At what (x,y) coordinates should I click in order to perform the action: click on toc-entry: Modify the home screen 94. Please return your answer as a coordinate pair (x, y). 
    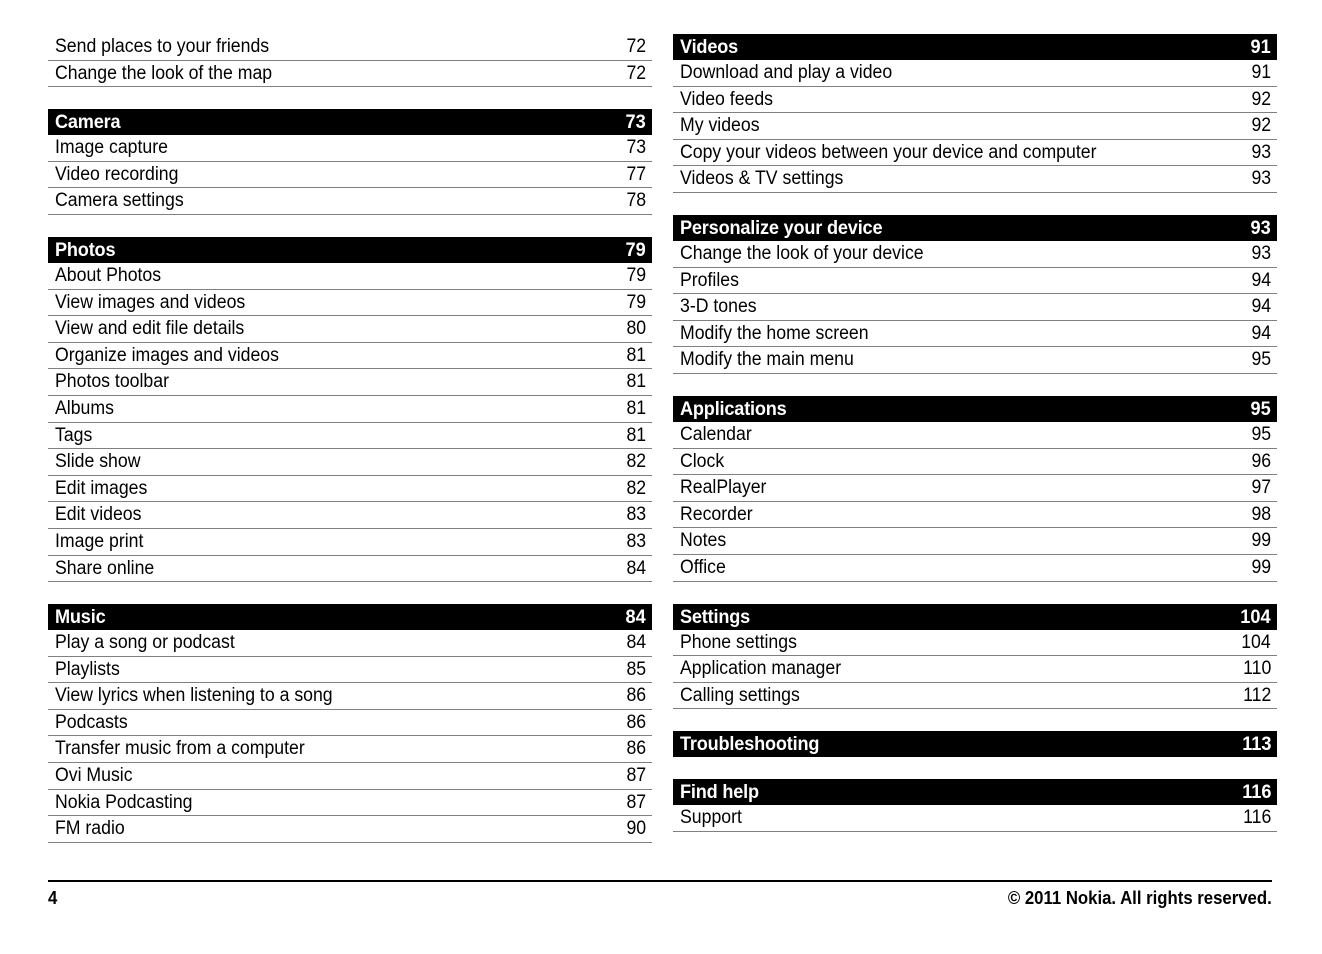
    Looking at the image, I should click on (975, 334).